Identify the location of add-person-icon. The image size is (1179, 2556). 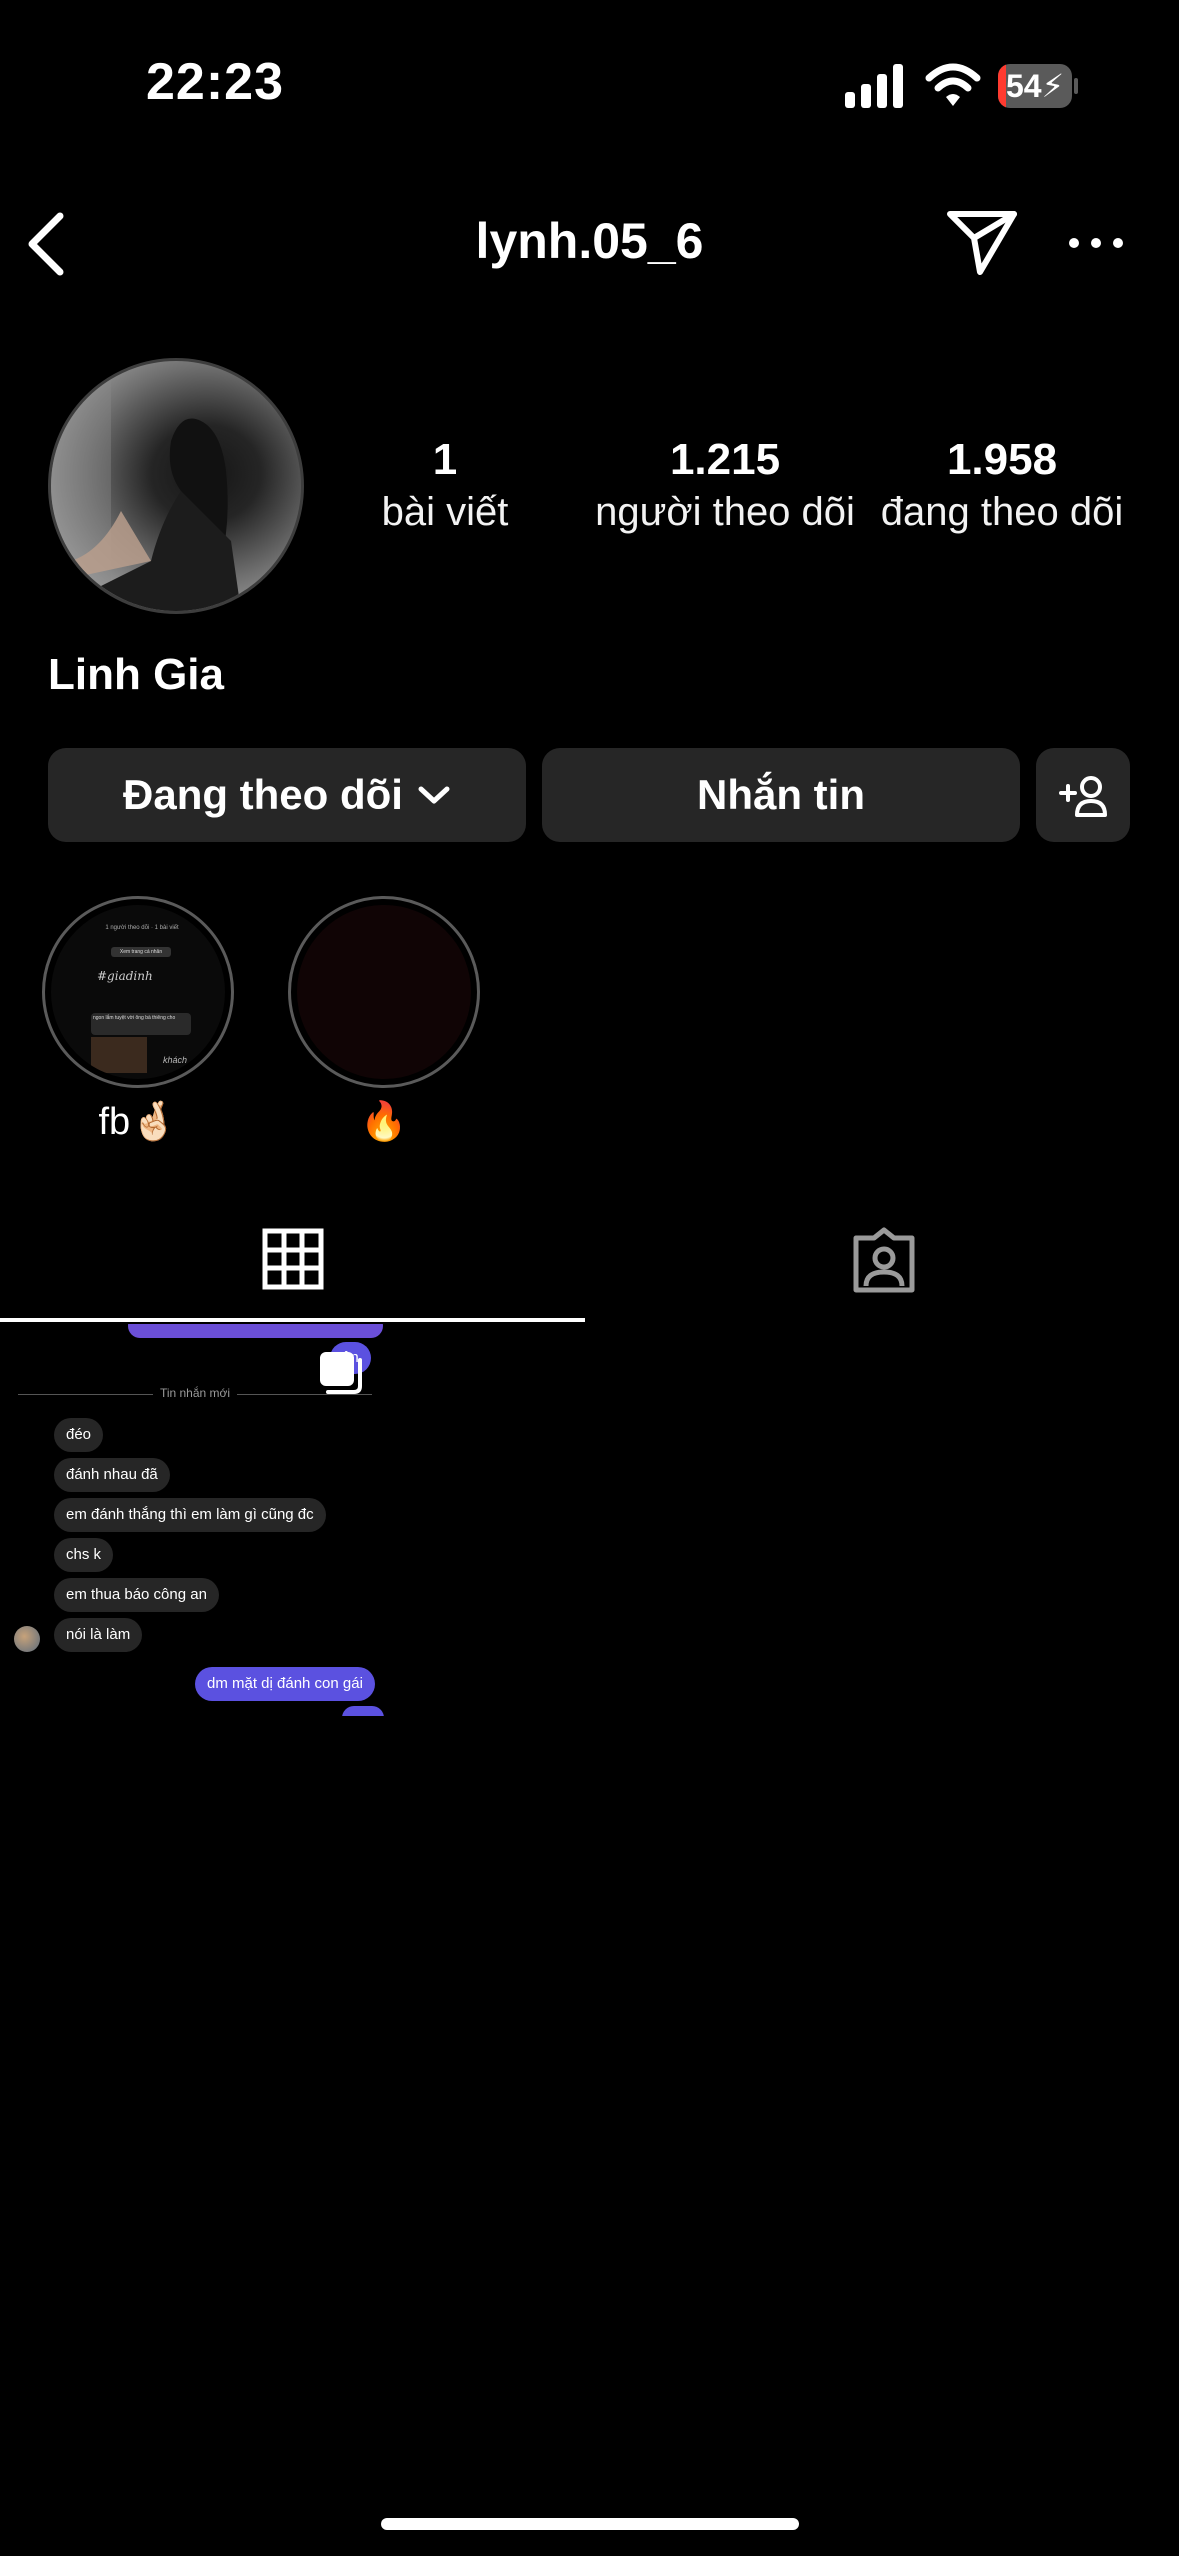
(1083, 796).